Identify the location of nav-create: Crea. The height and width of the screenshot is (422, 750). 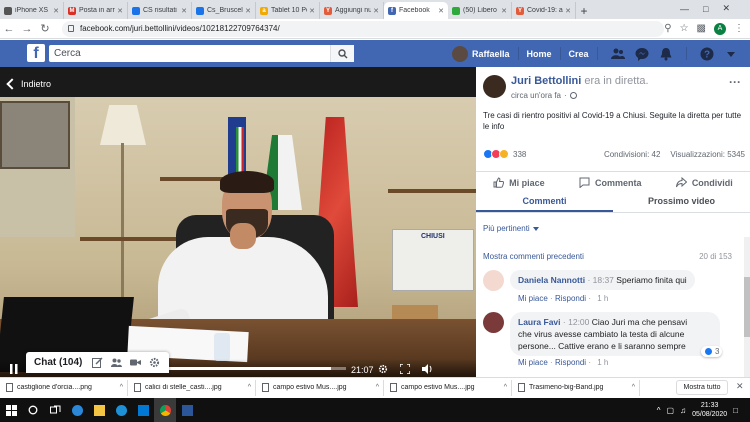
(579, 54).